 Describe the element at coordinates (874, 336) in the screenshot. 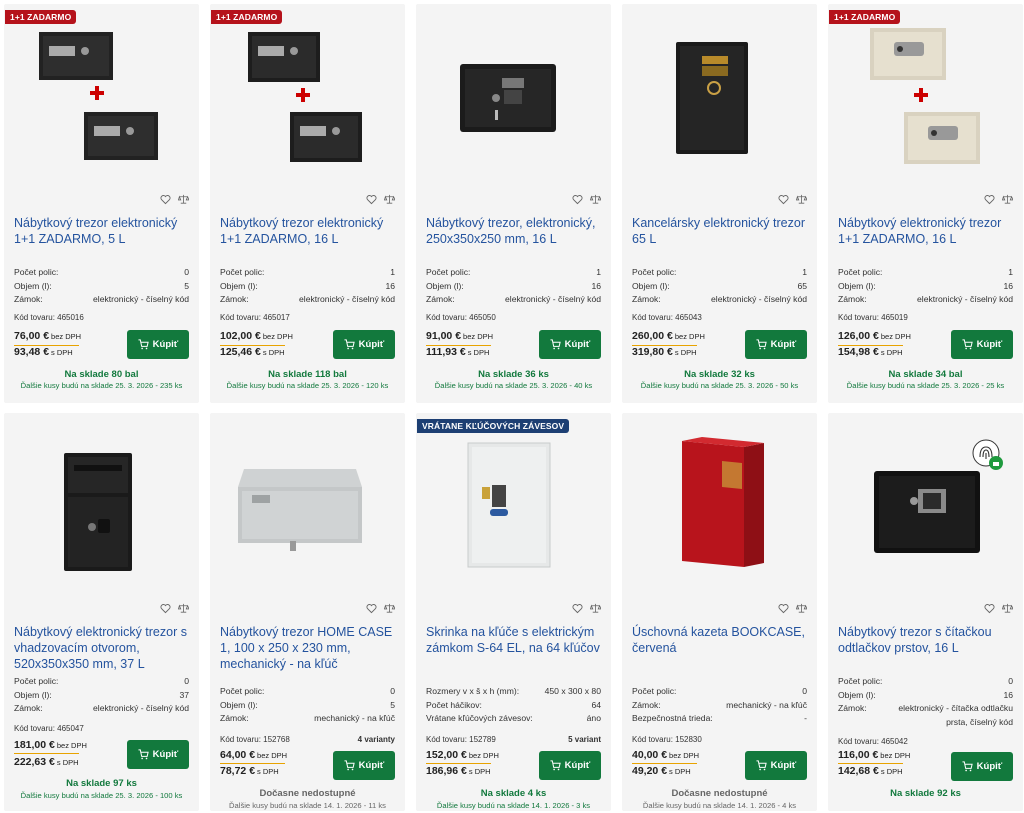

I see `price-excl-vat: 126,00 € bez DPH` at that location.